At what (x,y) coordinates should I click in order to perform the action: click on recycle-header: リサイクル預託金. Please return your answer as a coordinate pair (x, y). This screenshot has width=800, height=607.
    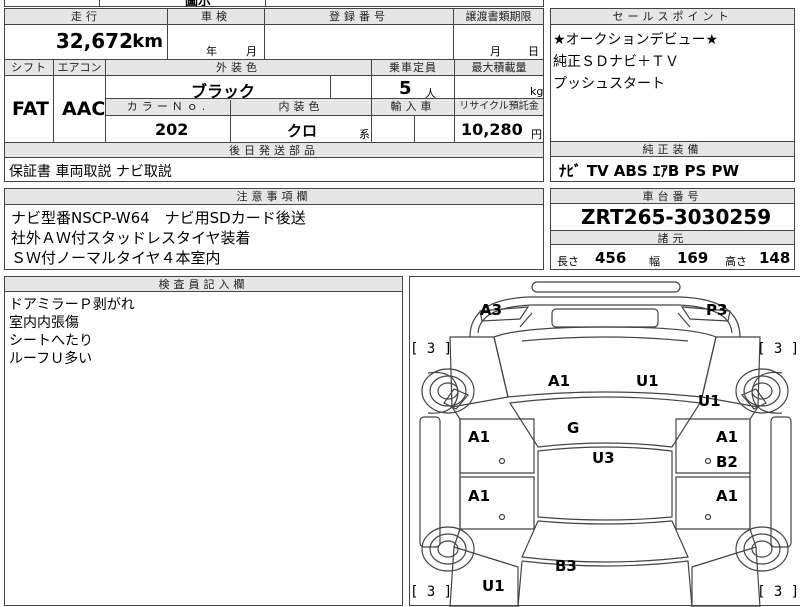
    Looking at the image, I should click on (499, 107).